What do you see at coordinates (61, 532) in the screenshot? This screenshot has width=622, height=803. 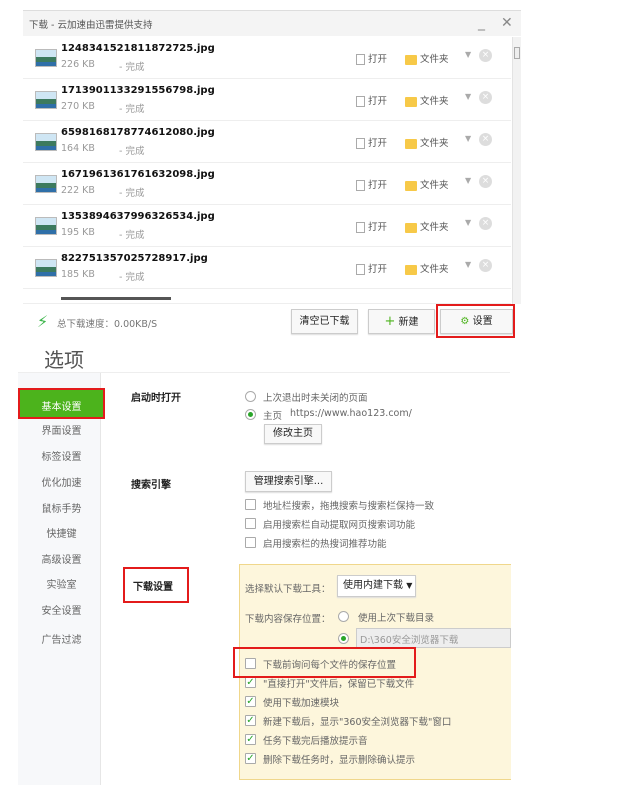 I see `sidebar-item: 快捷键` at bounding box center [61, 532].